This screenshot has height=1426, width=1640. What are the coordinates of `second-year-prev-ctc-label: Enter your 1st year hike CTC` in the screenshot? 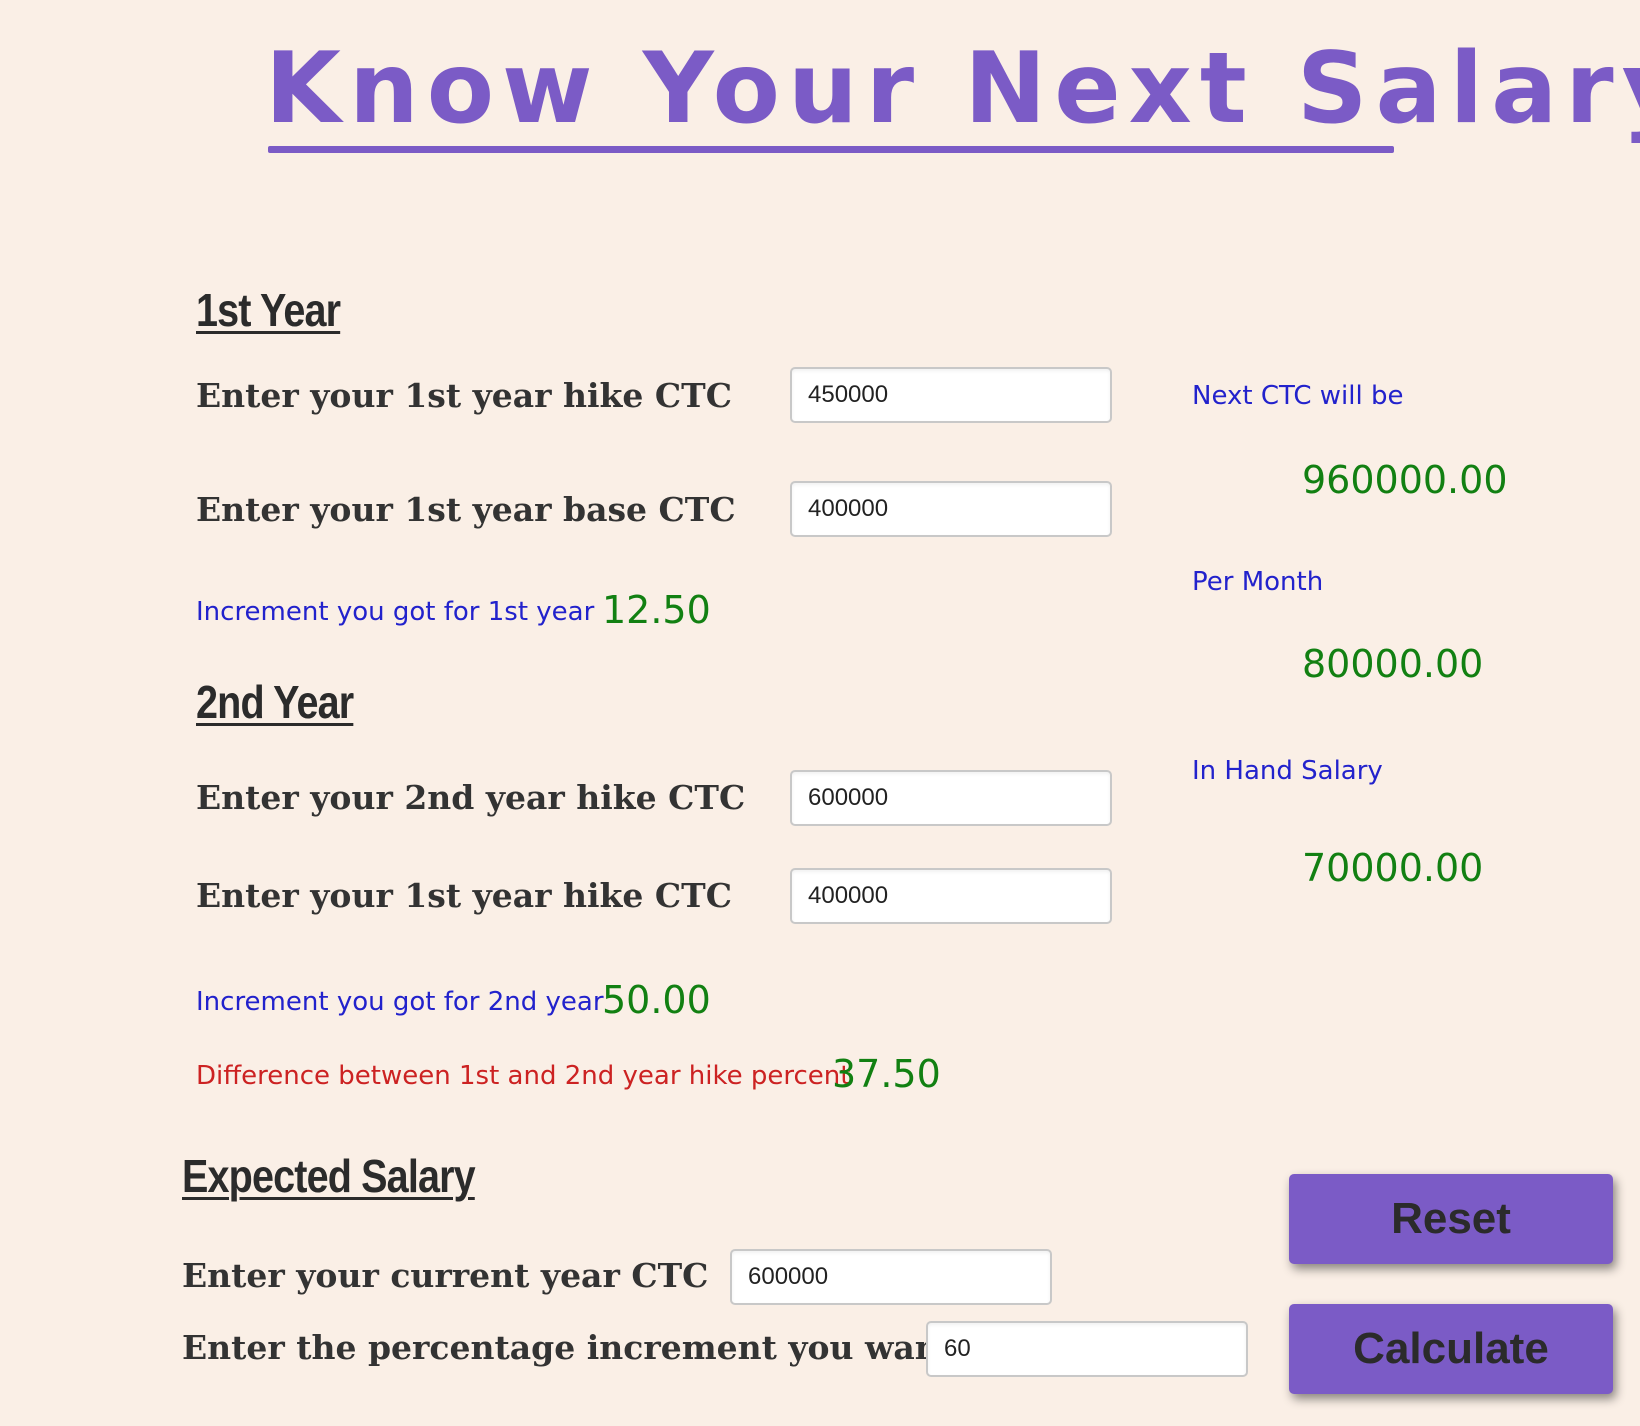 It's located at (464, 895).